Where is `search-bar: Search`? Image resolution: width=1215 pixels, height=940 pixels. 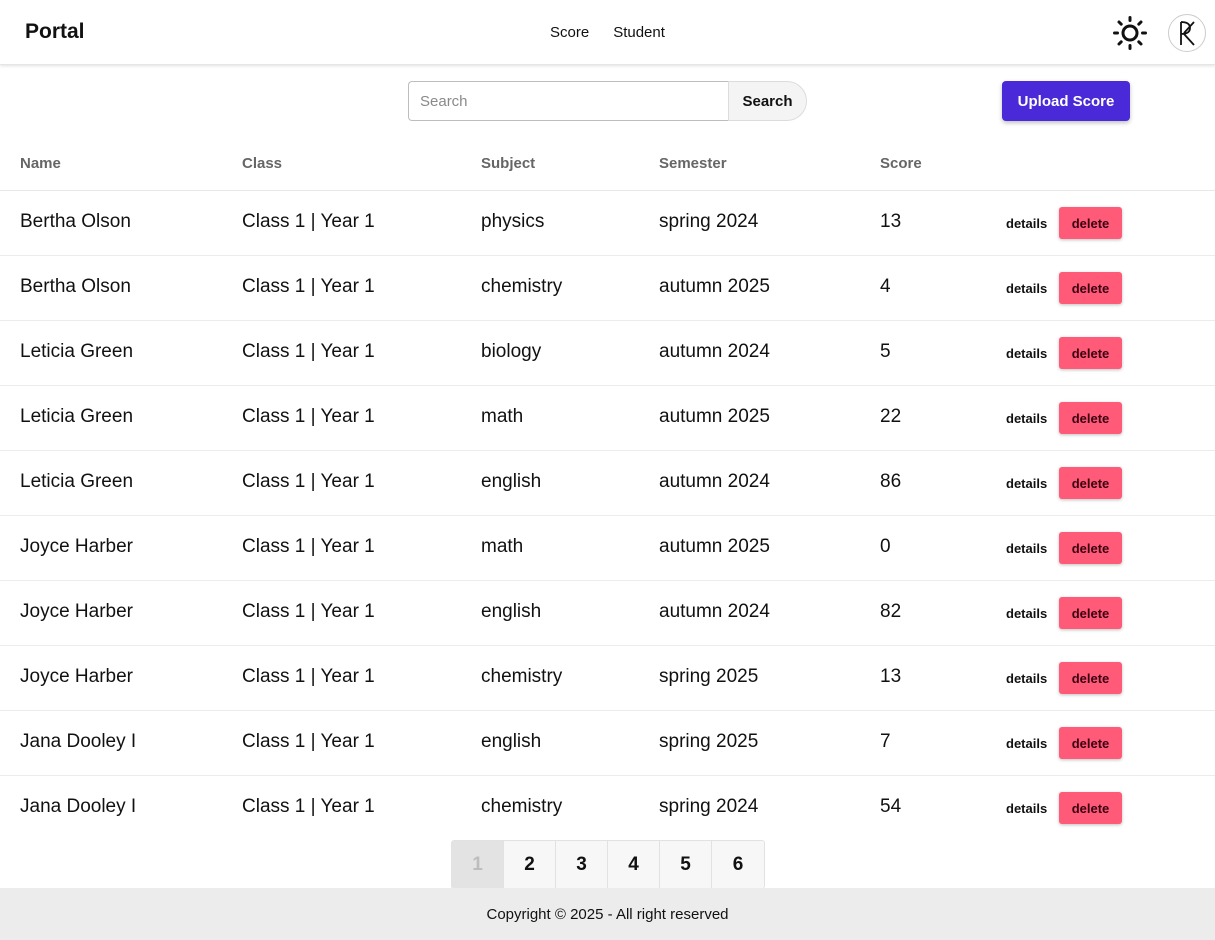 search-bar: Search is located at coordinates (607, 101).